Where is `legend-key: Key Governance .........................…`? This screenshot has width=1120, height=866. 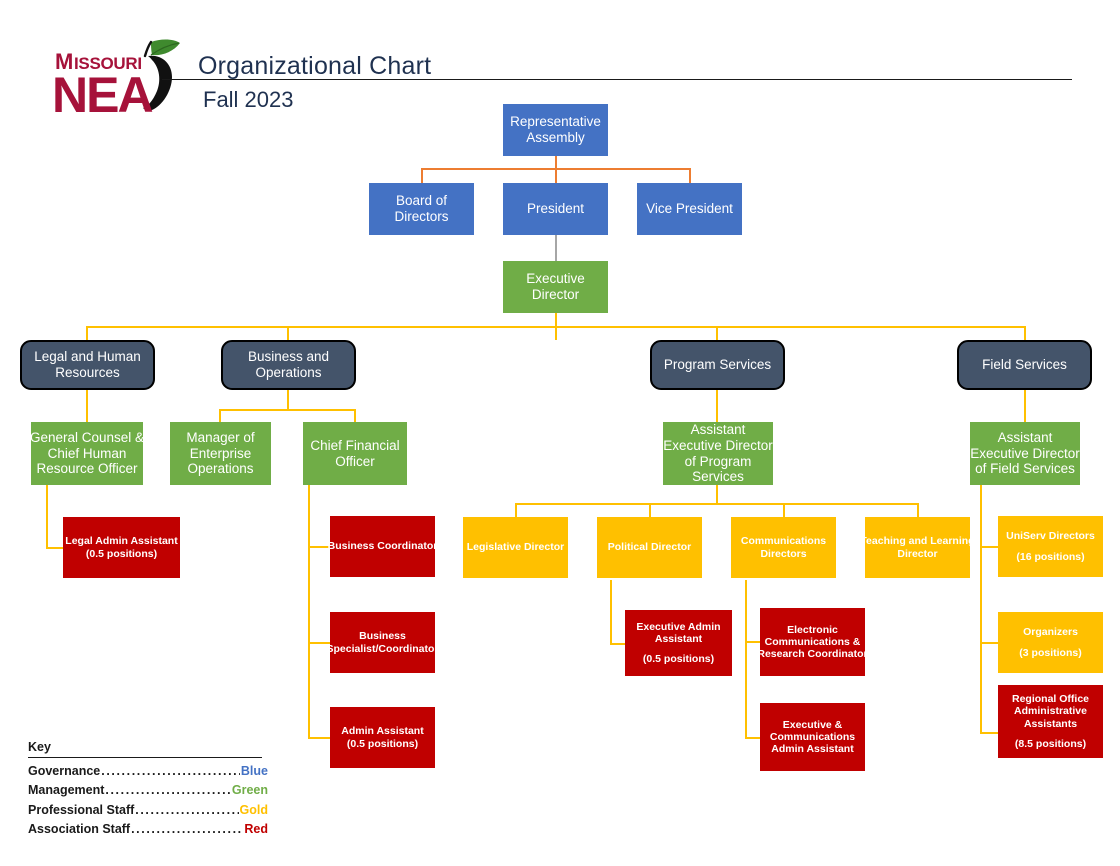
legend-key: Key Governance .........................… is located at coordinates (148, 788).